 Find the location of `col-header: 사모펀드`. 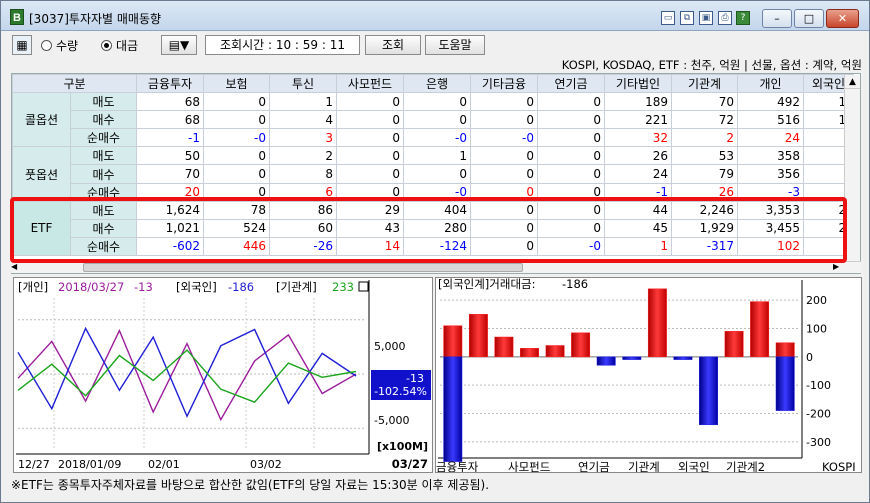

col-header: 사모펀드 is located at coordinates (370, 84).